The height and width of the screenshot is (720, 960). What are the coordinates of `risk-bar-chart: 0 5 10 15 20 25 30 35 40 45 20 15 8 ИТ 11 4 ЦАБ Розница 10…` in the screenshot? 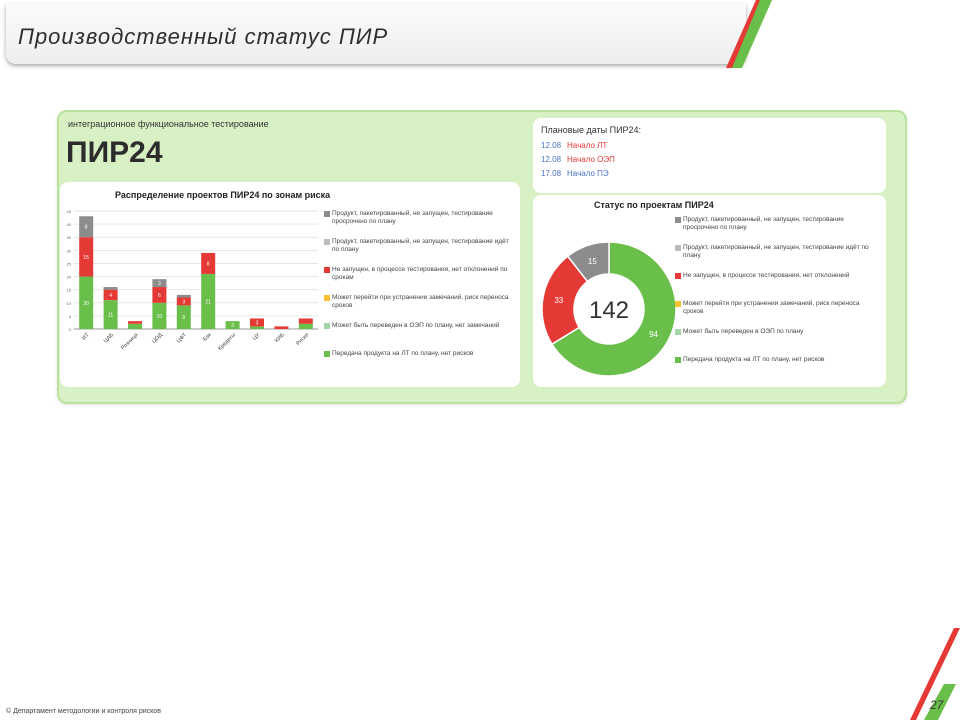 It's located at (192, 280).